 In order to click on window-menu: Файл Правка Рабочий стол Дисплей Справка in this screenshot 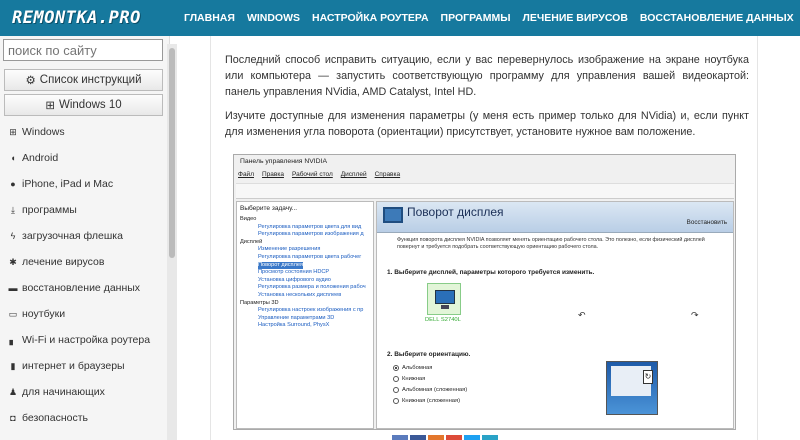, I will do `click(319, 174)`.